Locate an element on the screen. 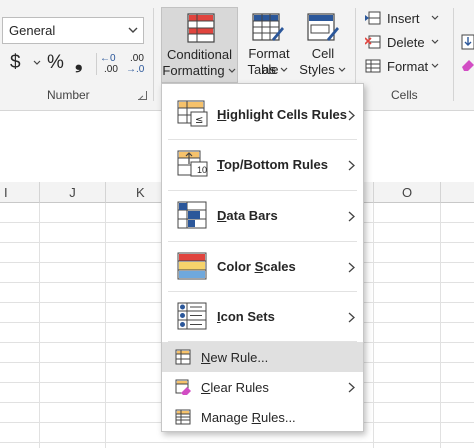 This screenshot has width=474, height=448. currency-format-button: $ is located at coordinates (15, 63).